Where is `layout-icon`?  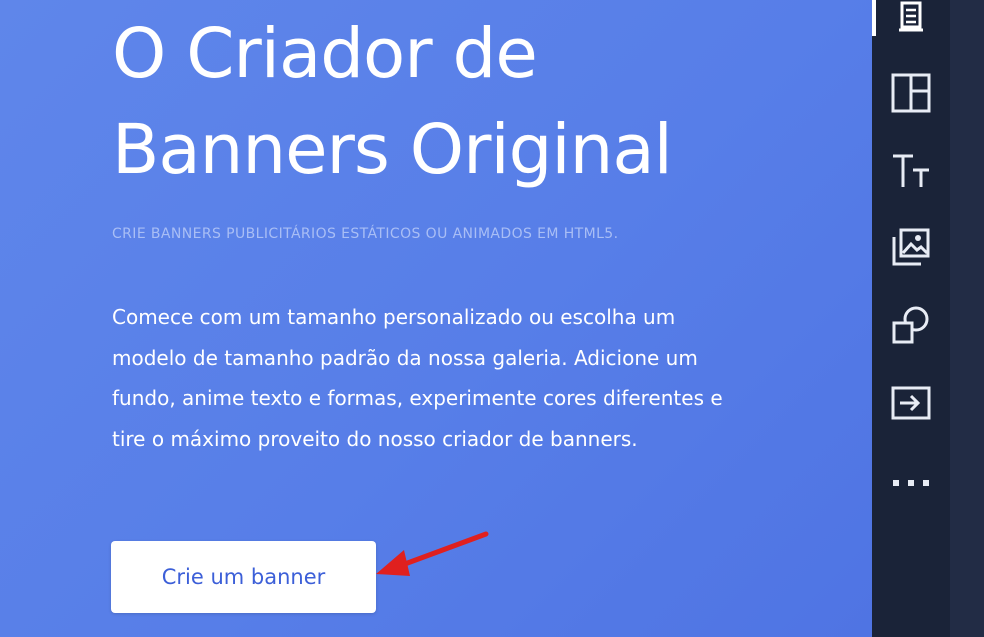 layout-icon is located at coordinates (911, 93).